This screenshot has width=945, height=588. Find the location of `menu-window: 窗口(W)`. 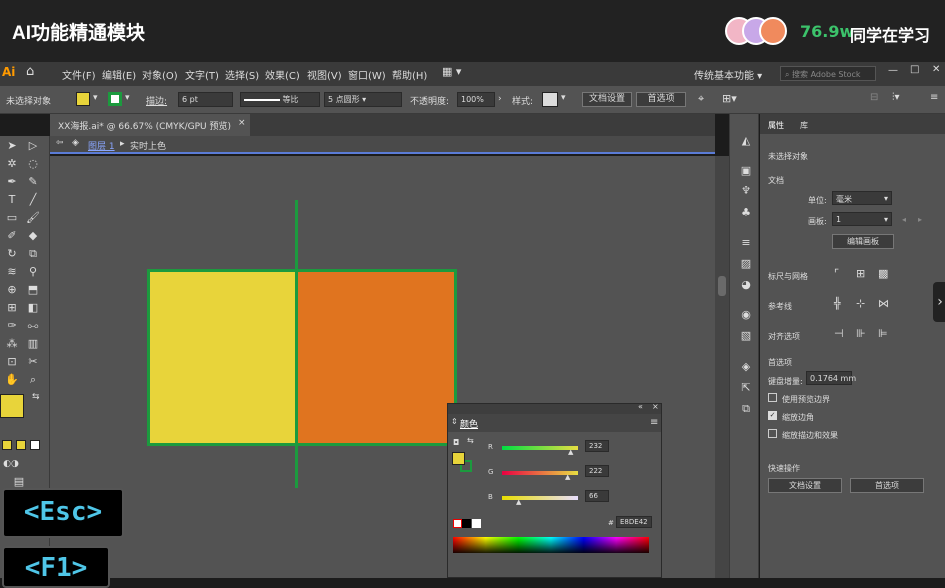

menu-window: 窗口(W) is located at coordinates (367, 74).